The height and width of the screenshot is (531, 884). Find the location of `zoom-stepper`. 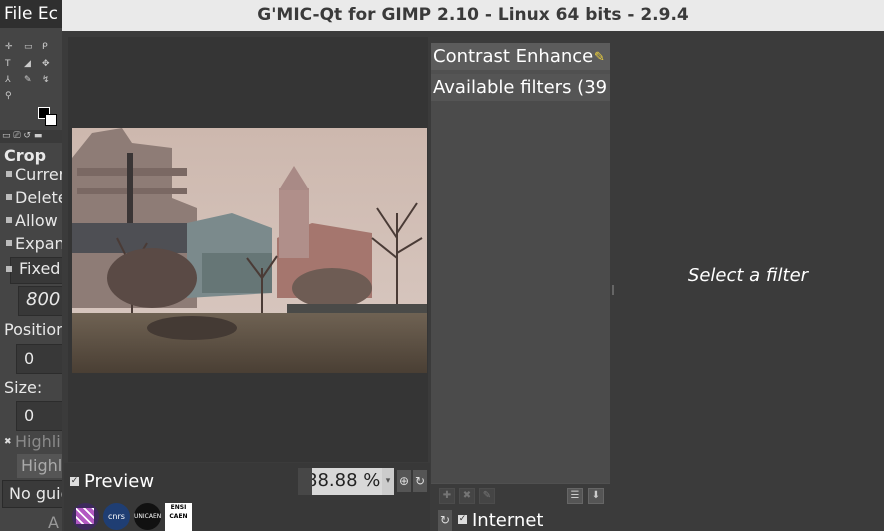

zoom-stepper is located at coordinates (305, 481).